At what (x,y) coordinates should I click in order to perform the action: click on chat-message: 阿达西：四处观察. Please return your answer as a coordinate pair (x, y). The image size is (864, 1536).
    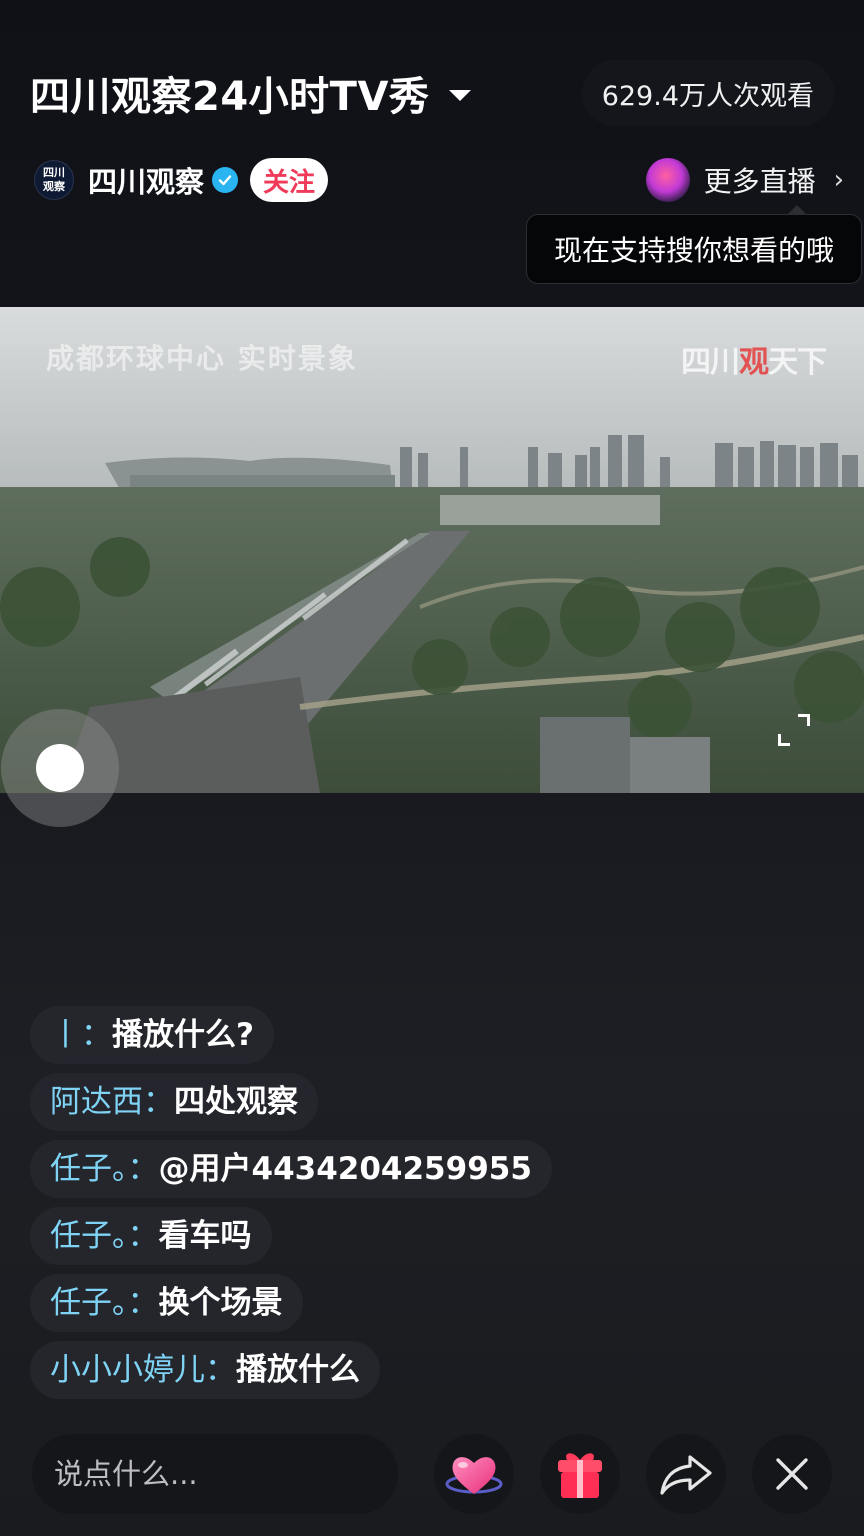
    Looking at the image, I should click on (174, 1102).